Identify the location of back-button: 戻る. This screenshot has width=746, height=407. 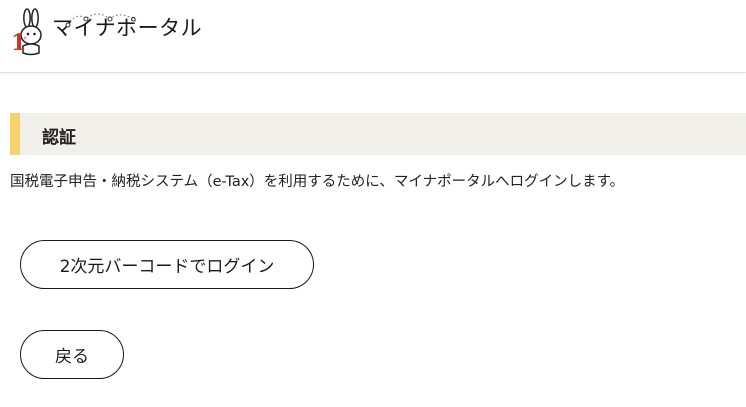
(72, 354).